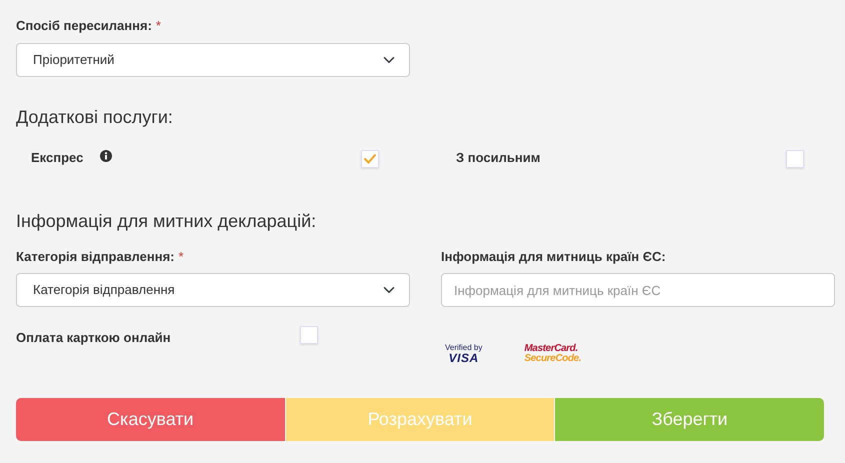  I want to click on dropdown: Пріоритетний, so click(213, 59).